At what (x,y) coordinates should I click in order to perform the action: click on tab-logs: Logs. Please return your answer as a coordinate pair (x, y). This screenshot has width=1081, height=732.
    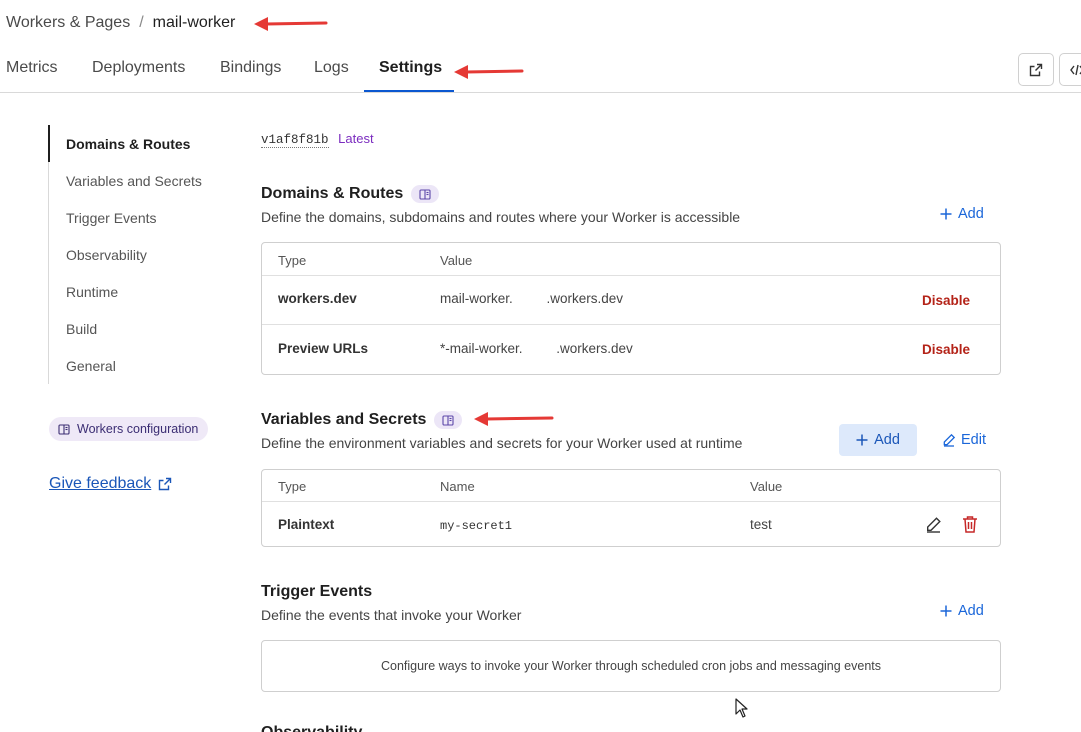
    Looking at the image, I should click on (331, 68).